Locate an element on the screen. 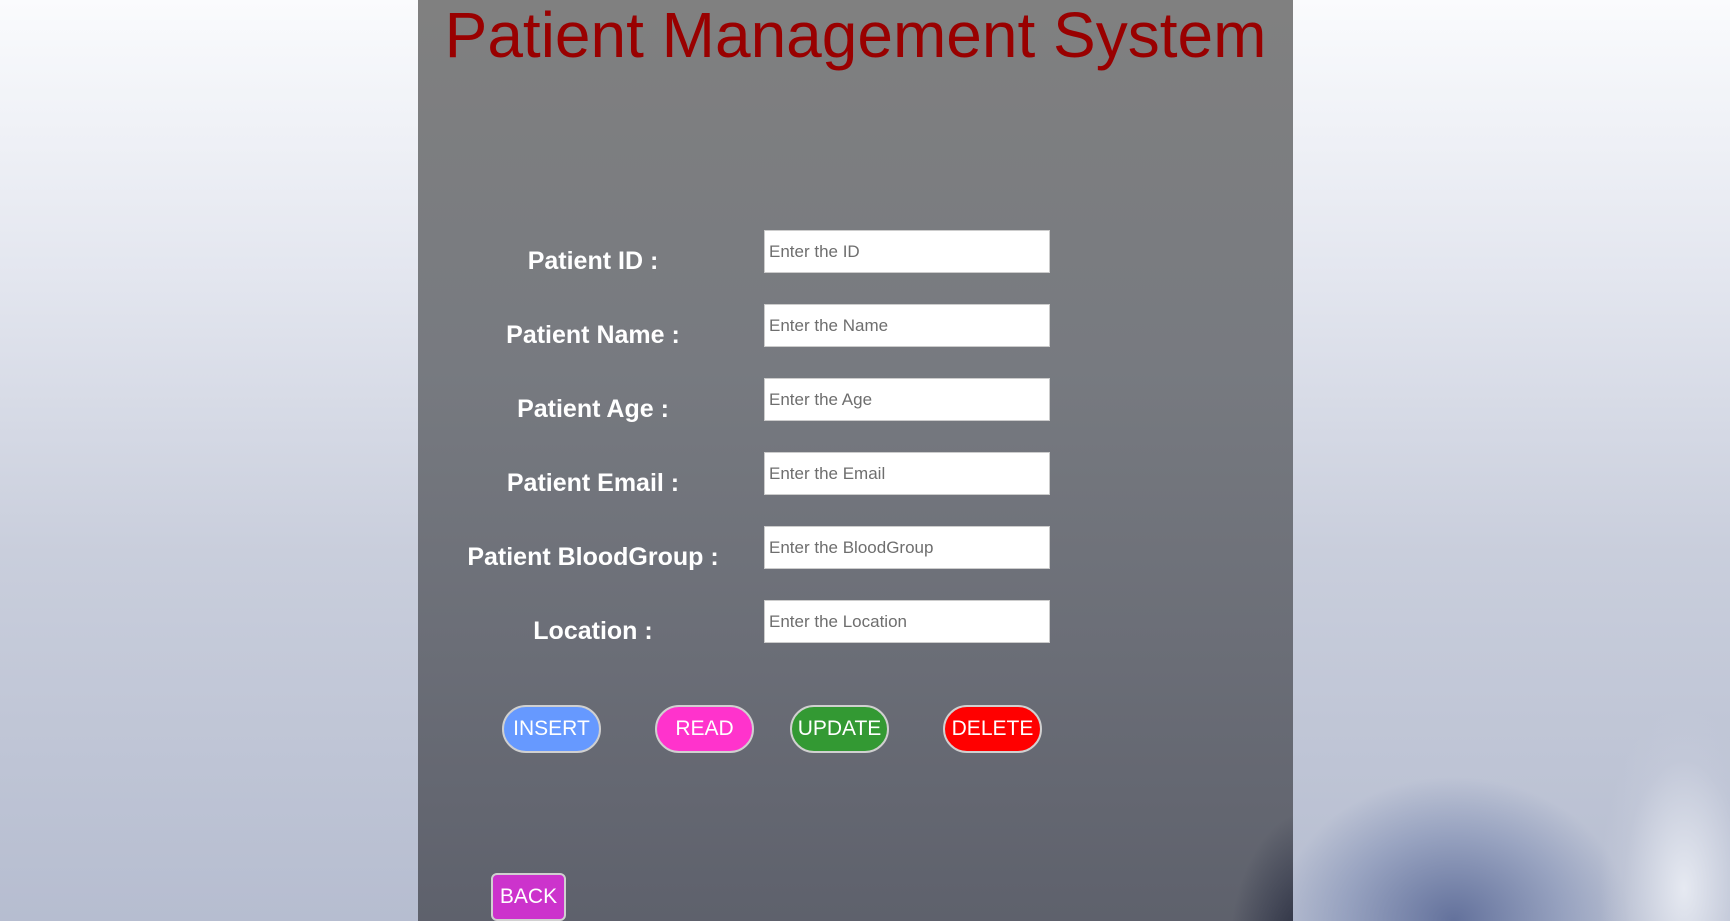 The width and height of the screenshot is (1730, 921). update-button: UPDATE is located at coordinates (839, 729).